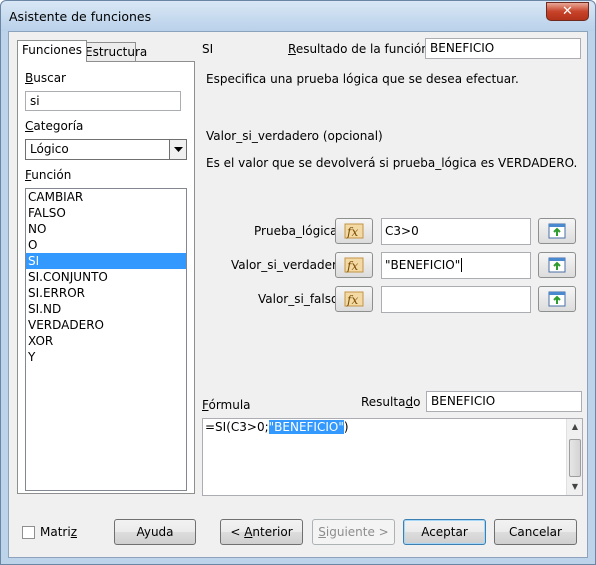 This screenshot has height=565, width=596. I want to click on search-label: Buscar, so click(45, 78).